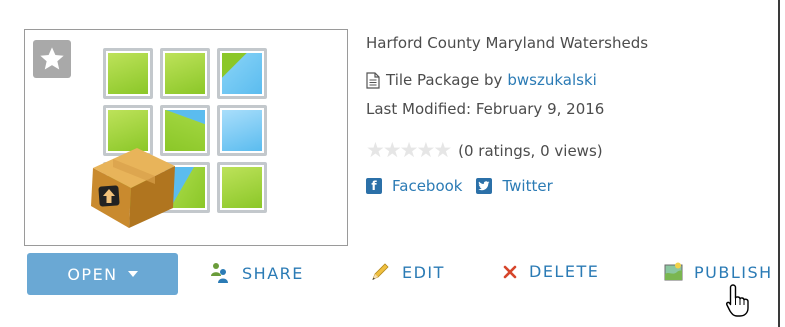  What do you see at coordinates (530, 150) in the screenshot?
I see `rating-summary: (0 ratings, 0 views)` at bounding box center [530, 150].